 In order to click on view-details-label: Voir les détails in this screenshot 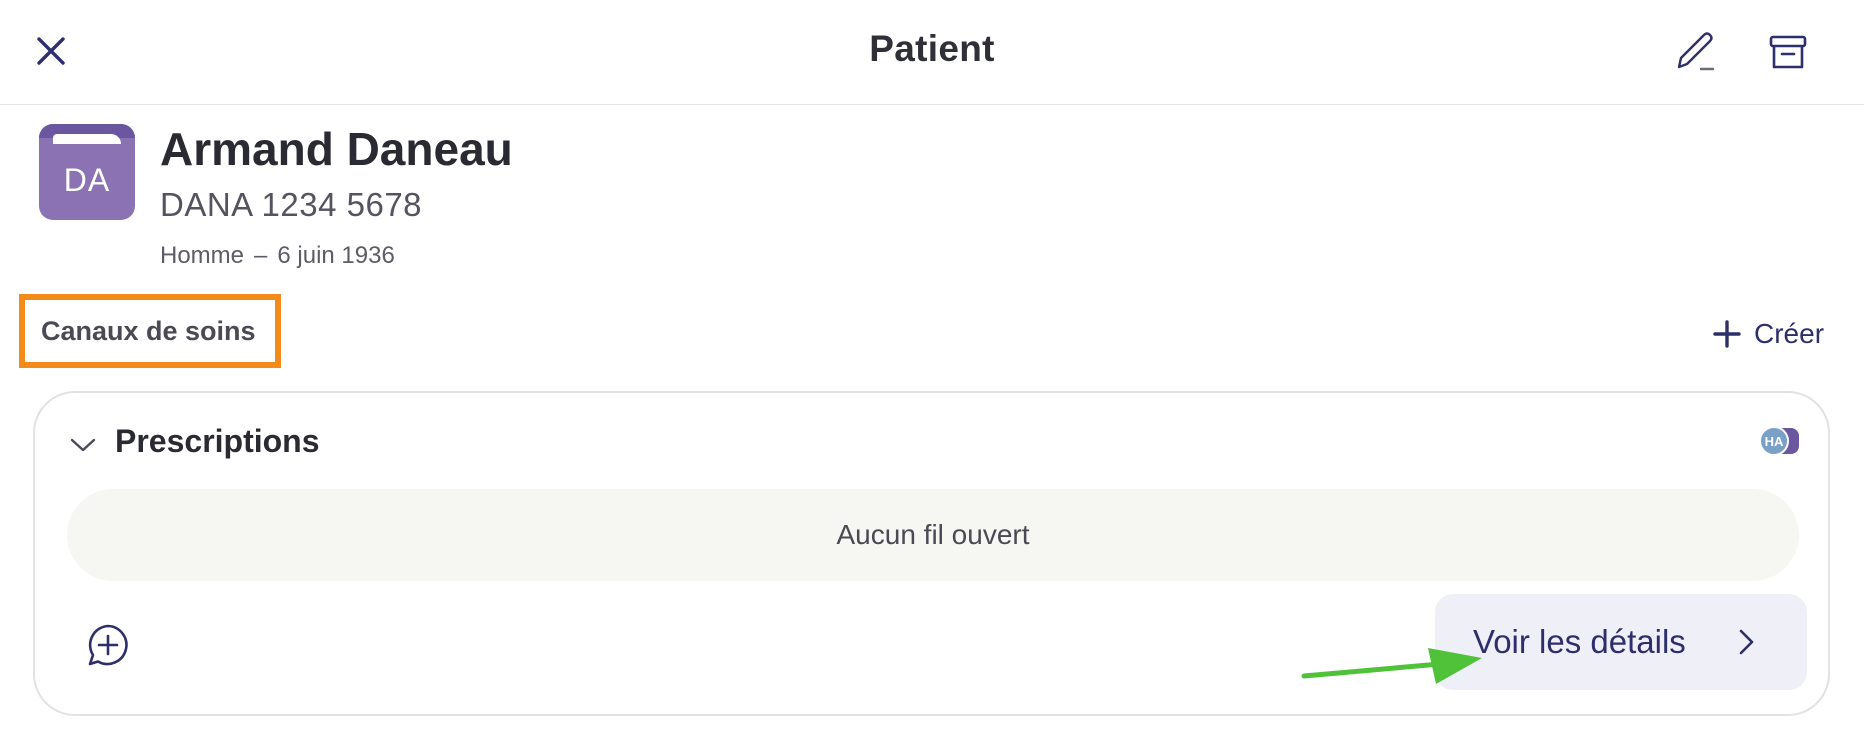, I will do `click(1579, 641)`.